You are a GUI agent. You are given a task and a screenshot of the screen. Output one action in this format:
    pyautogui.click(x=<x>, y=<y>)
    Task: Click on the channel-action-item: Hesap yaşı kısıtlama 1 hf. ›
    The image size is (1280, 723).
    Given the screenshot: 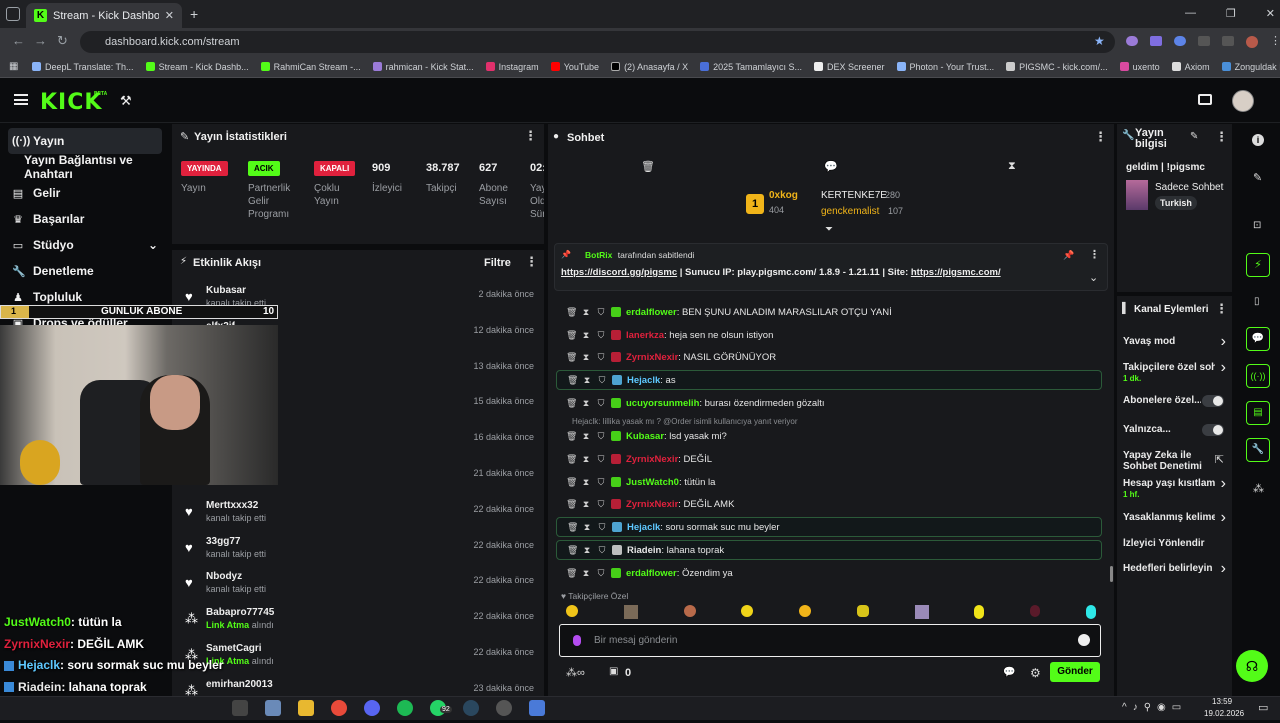 What is the action you would take?
    pyautogui.click(x=1175, y=487)
    